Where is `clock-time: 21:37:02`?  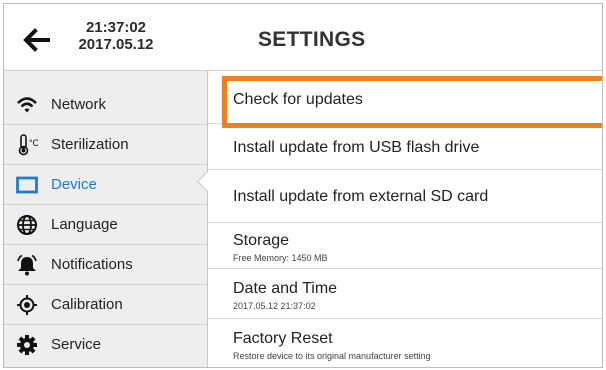 clock-time: 21:37:02 is located at coordinates (116, 27).